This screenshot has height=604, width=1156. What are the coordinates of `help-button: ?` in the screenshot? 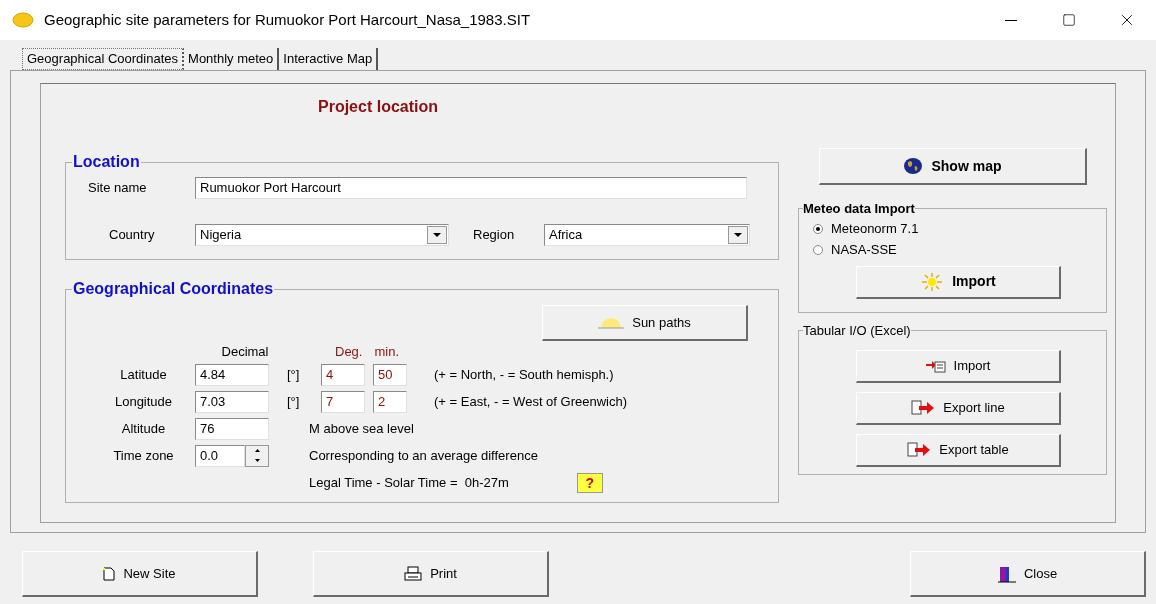 It's located at (589, 482).